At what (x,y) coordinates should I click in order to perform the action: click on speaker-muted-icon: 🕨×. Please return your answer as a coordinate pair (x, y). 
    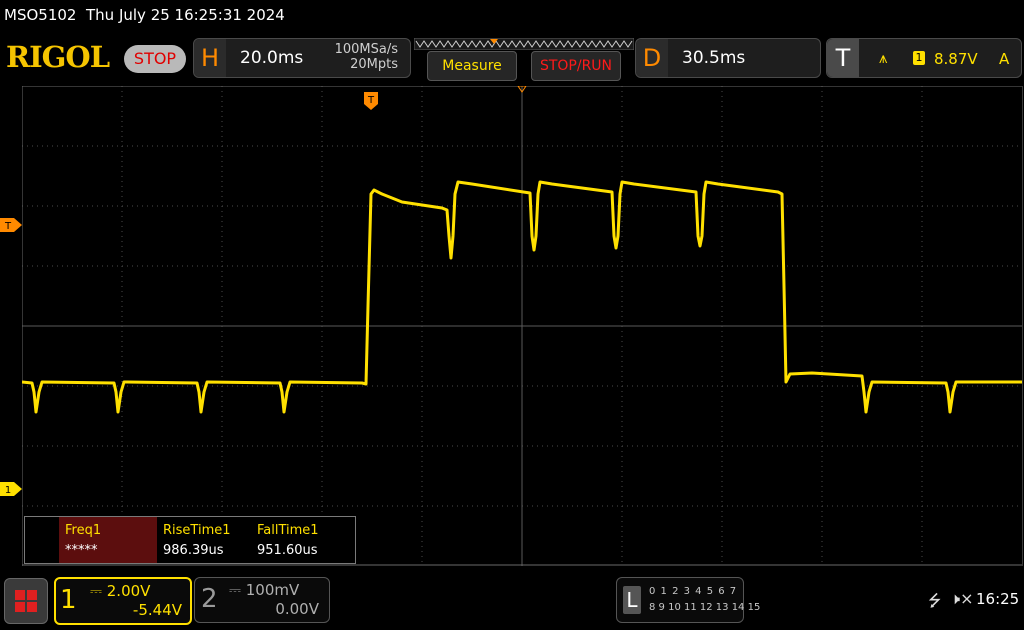
    Looking at the image, I should click on (962, 599).